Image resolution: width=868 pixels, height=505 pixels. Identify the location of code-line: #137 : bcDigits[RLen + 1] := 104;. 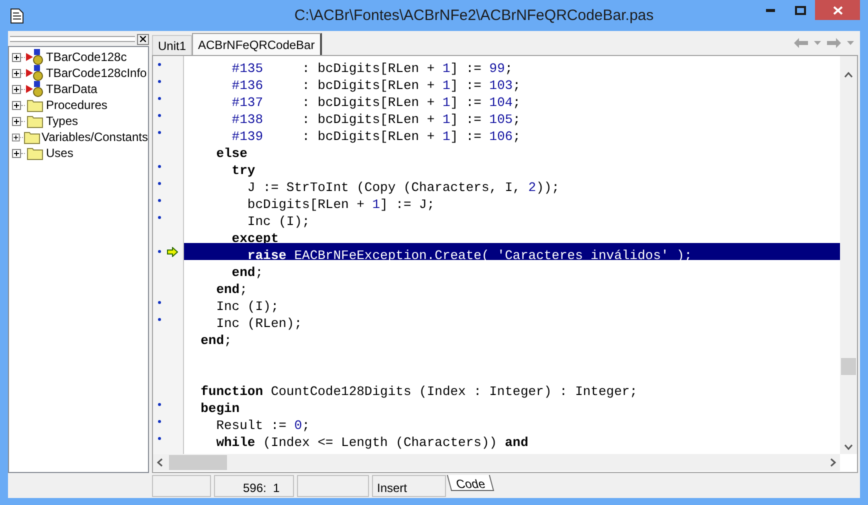
(375, 102).